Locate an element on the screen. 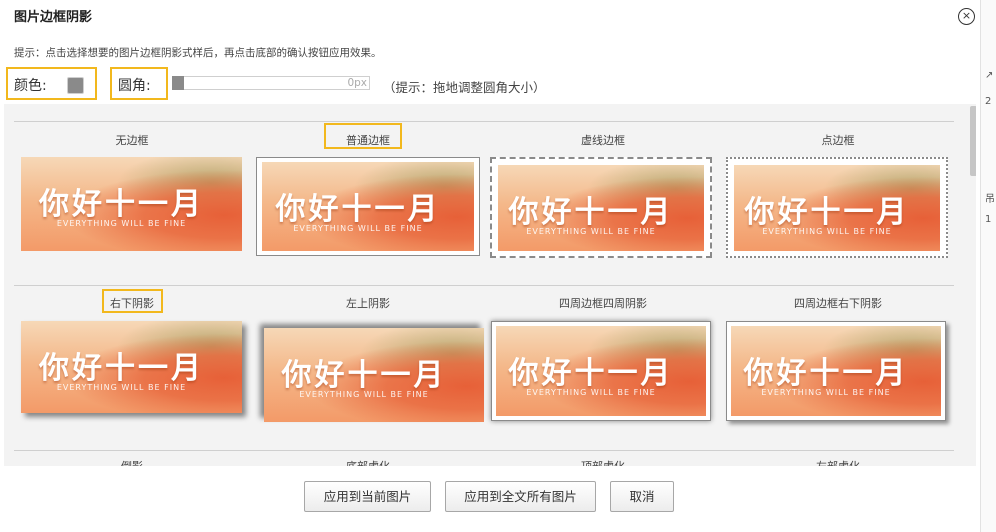  style-border-br-shadow: 你好十一月 EVERYTHING WILL BE FINE is located at coordinates (836, 371).